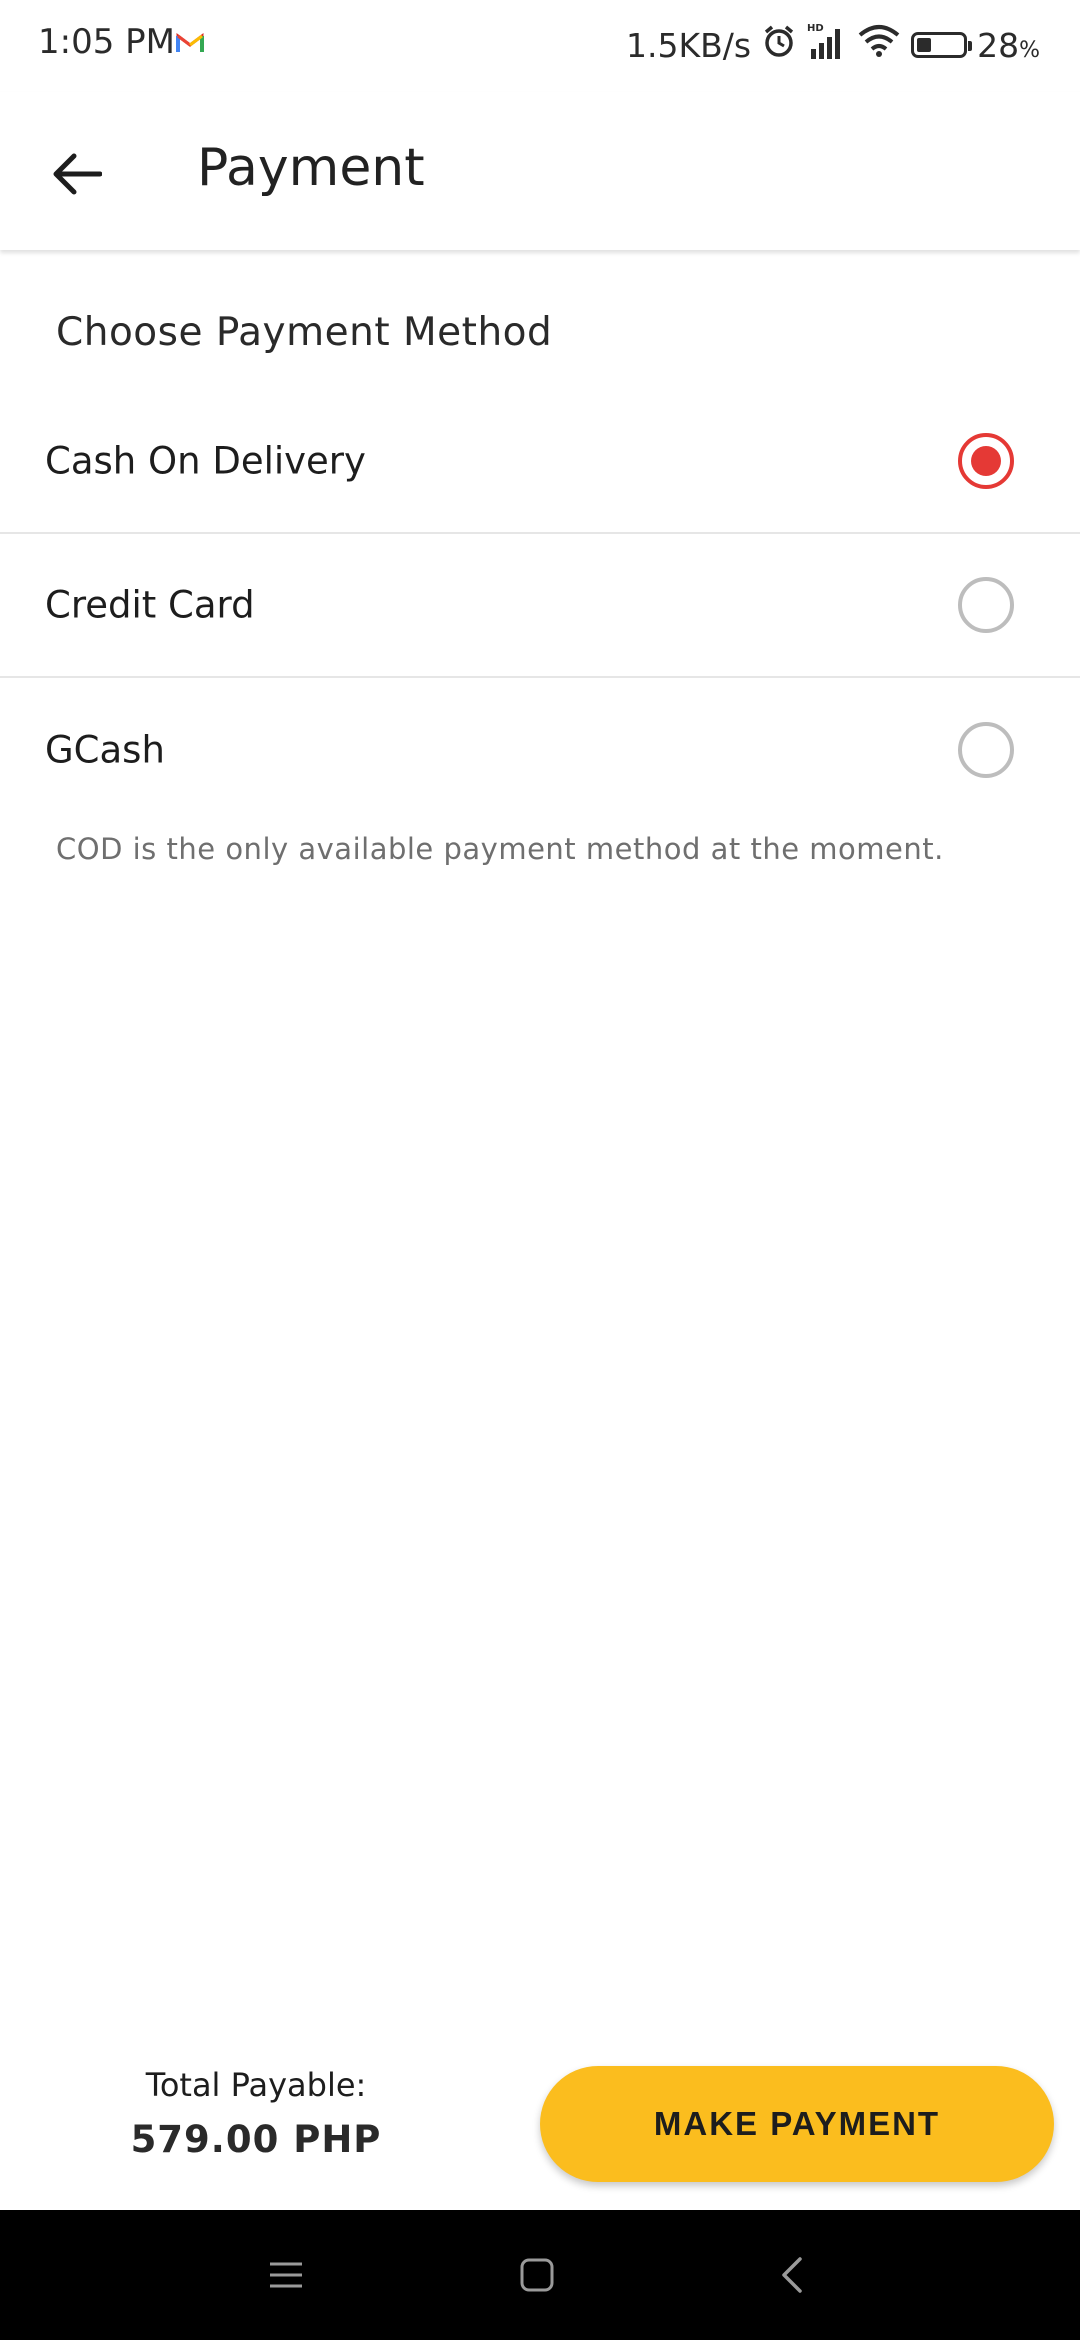 The image size is (1080, 2340). I want to click on app-bar: Payment, so click(540, 171).